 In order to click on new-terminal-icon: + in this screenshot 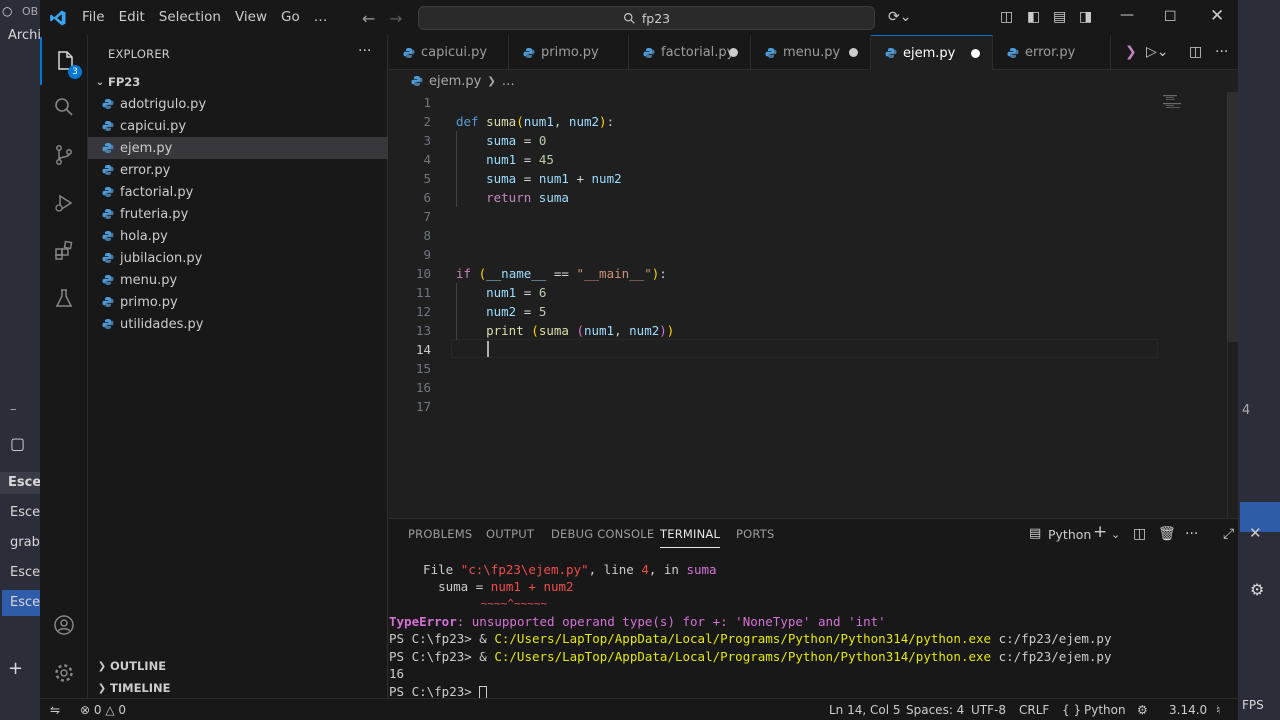, I will do `click(1100, 532)`.